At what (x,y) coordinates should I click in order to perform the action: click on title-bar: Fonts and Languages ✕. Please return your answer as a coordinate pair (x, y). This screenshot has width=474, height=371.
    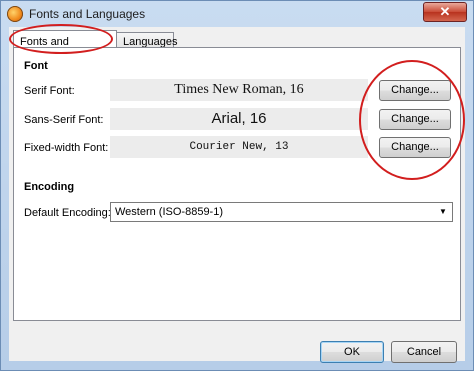
    Looking at the image, I should click on (237, 14).